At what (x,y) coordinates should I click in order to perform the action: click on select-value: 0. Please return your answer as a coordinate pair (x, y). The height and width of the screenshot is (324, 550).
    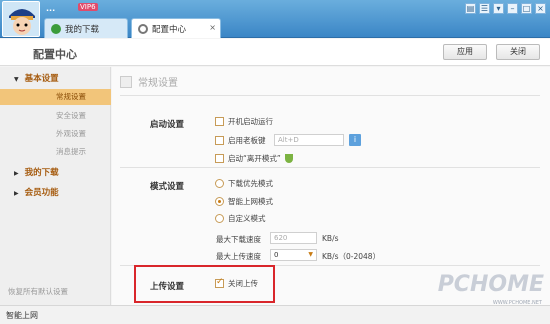
    Looking at the image, I should click on (276, 255).